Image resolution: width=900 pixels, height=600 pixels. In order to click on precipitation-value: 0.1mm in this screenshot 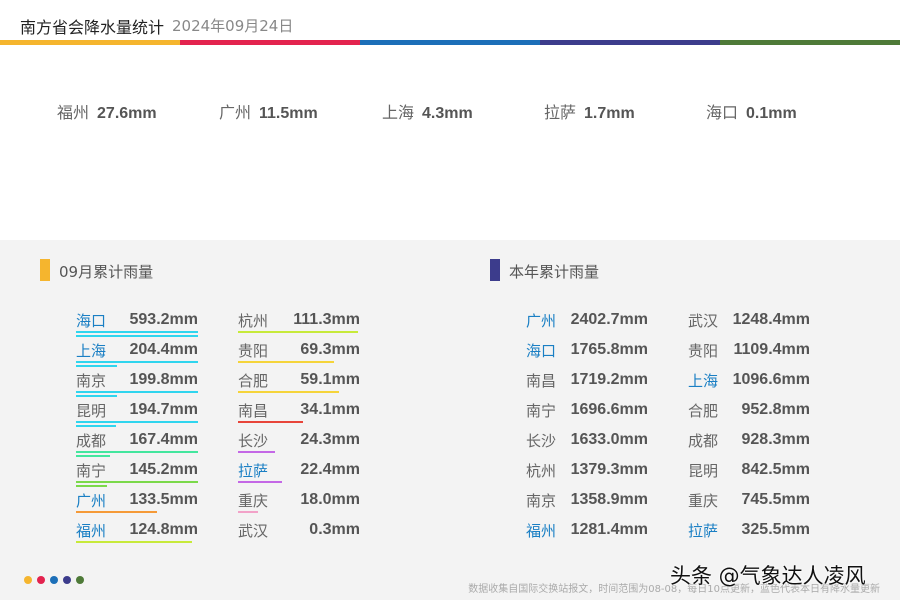, I will do `click(771, 113)`.